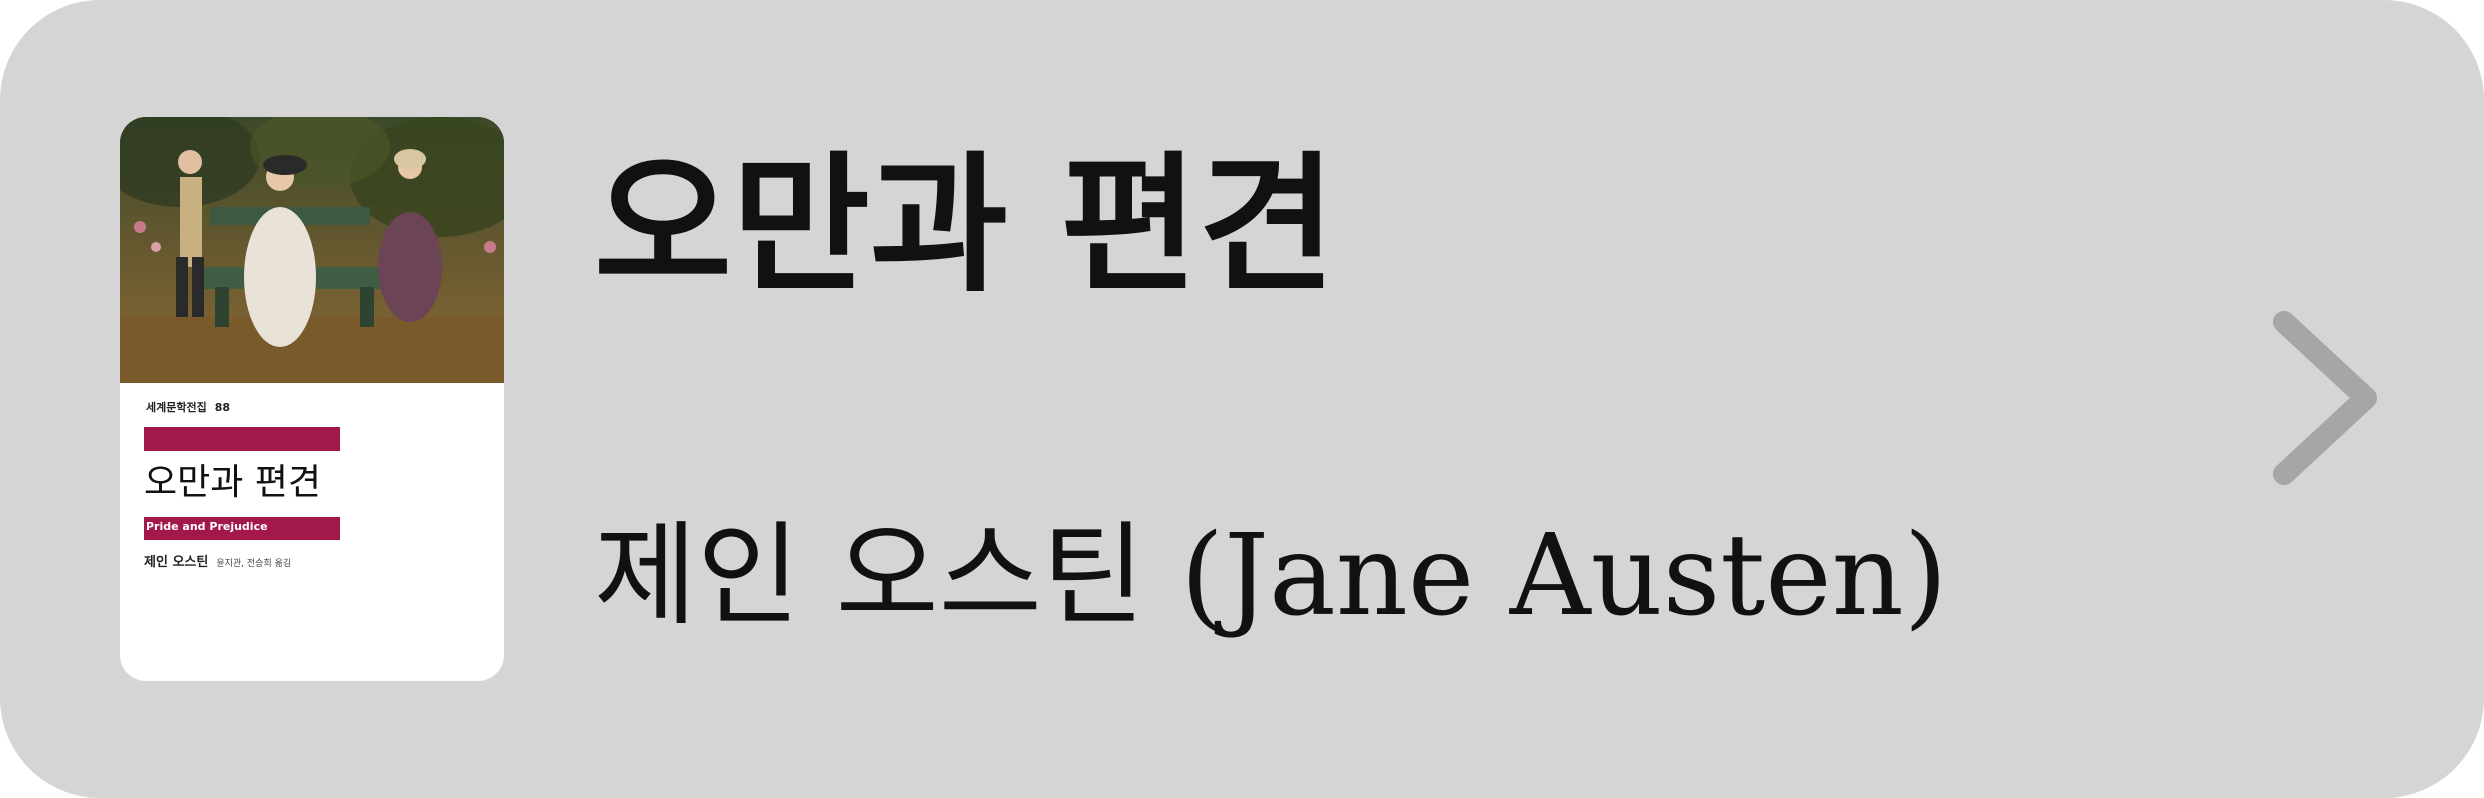 The image size is (2484, 798). I want to click on cover-author: 제인 오스틴, so click(176, 562).